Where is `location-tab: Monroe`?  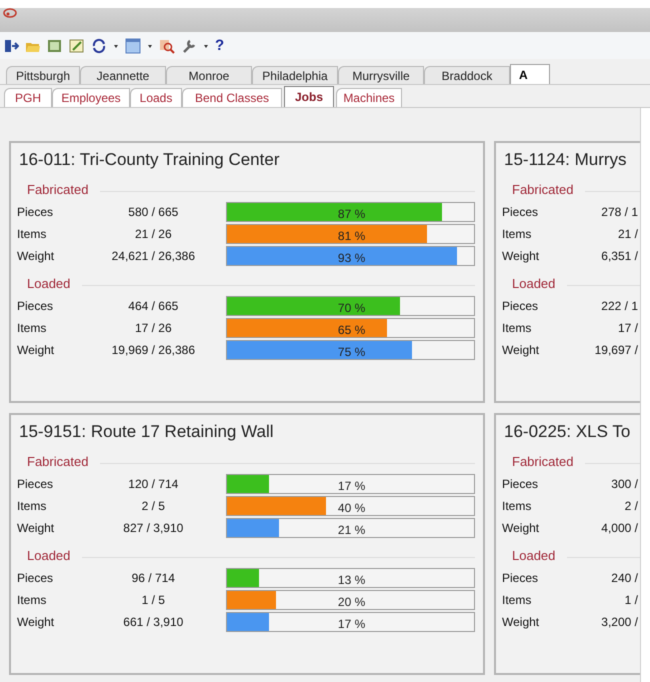
location-tab: Monroe is located at coordinates (209, 75).